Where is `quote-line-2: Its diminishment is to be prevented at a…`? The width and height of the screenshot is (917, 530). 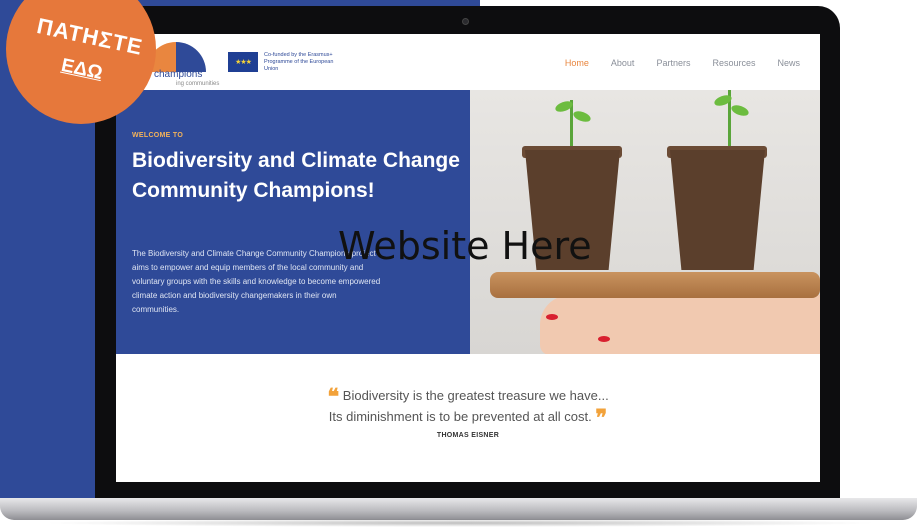
quote-line-2: Its diminishment is to be prevented at a… is located at coordinates (468, 417).